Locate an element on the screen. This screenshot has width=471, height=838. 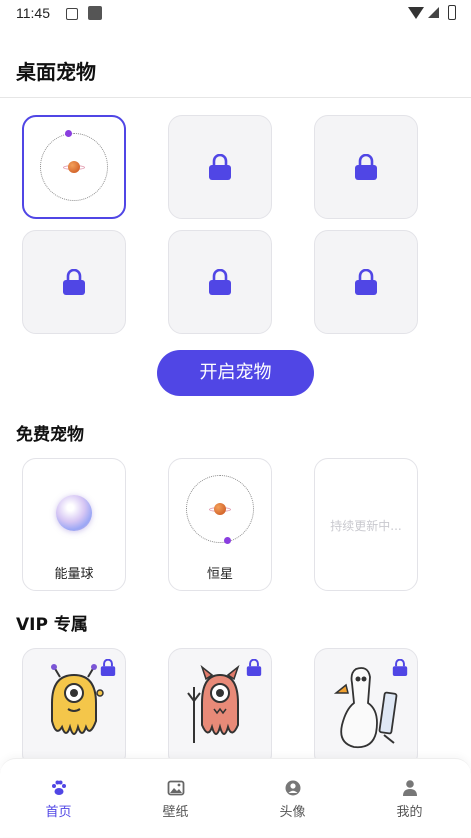
tab-avatar: 头像 is located at coordinates (292, 798).